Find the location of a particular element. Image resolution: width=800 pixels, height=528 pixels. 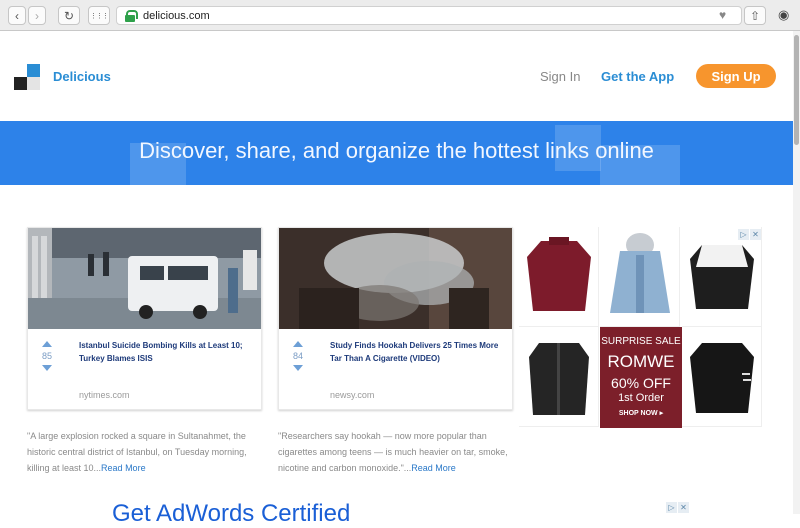

user-icon: ◉ is located at coordinates (783, 15).